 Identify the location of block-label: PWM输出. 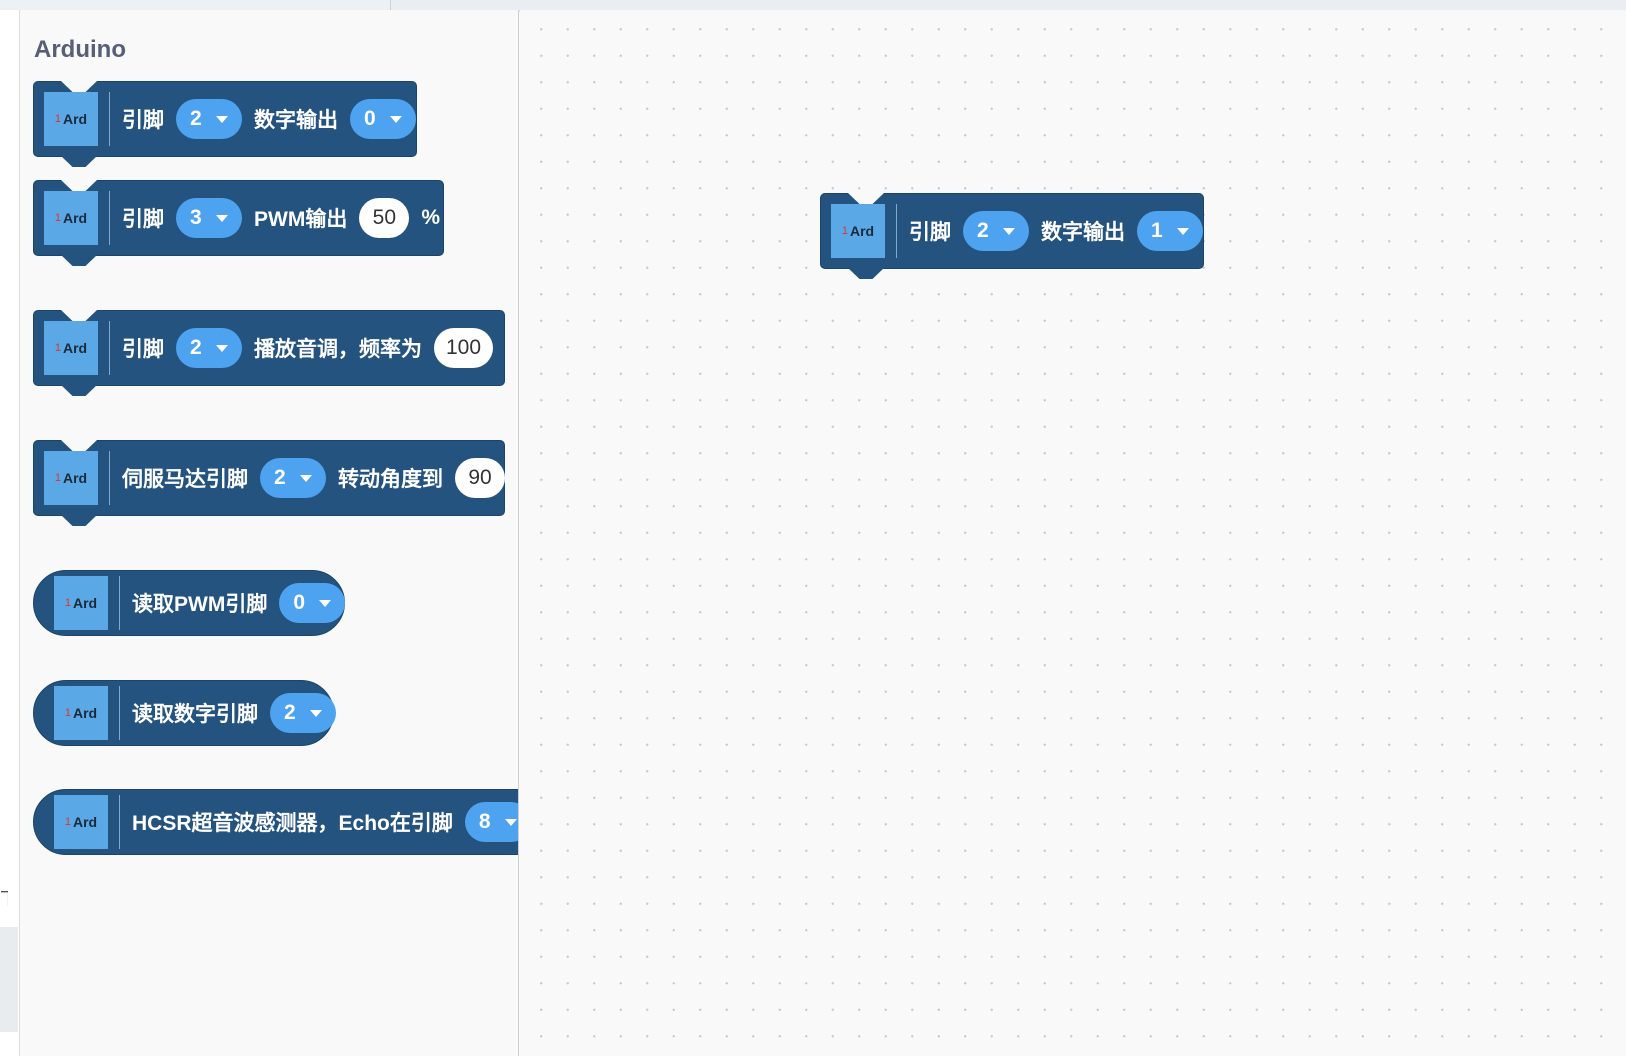
(301, 219).